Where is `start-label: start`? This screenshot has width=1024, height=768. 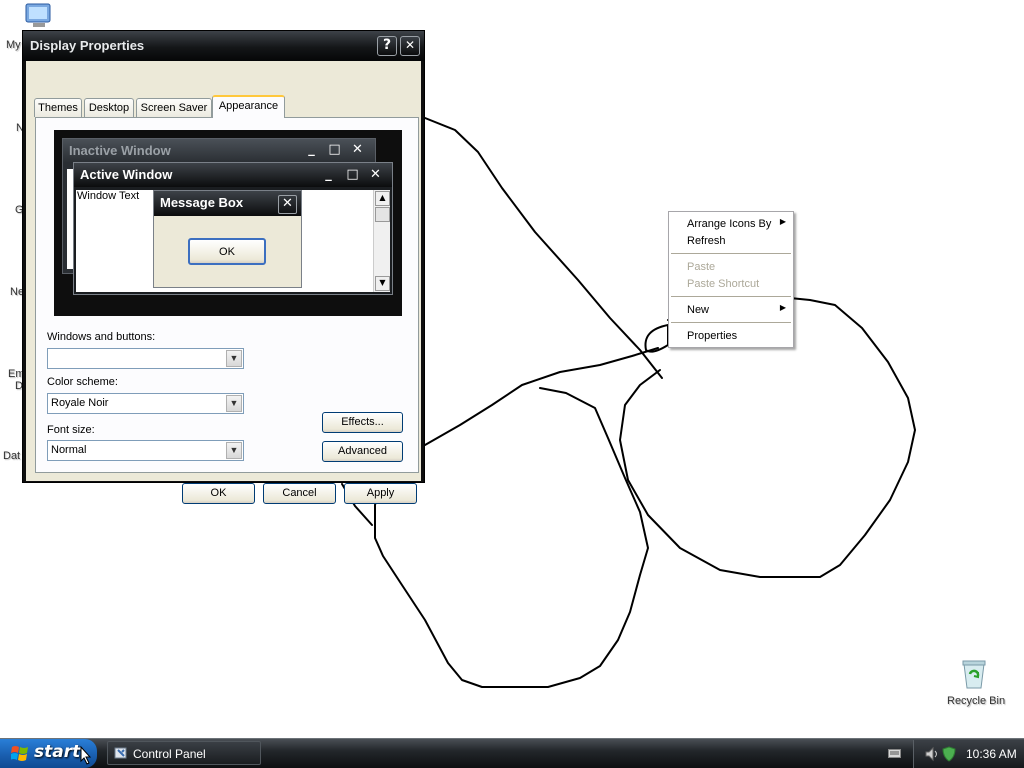 start-label: start is located at coordinates (57, 752).